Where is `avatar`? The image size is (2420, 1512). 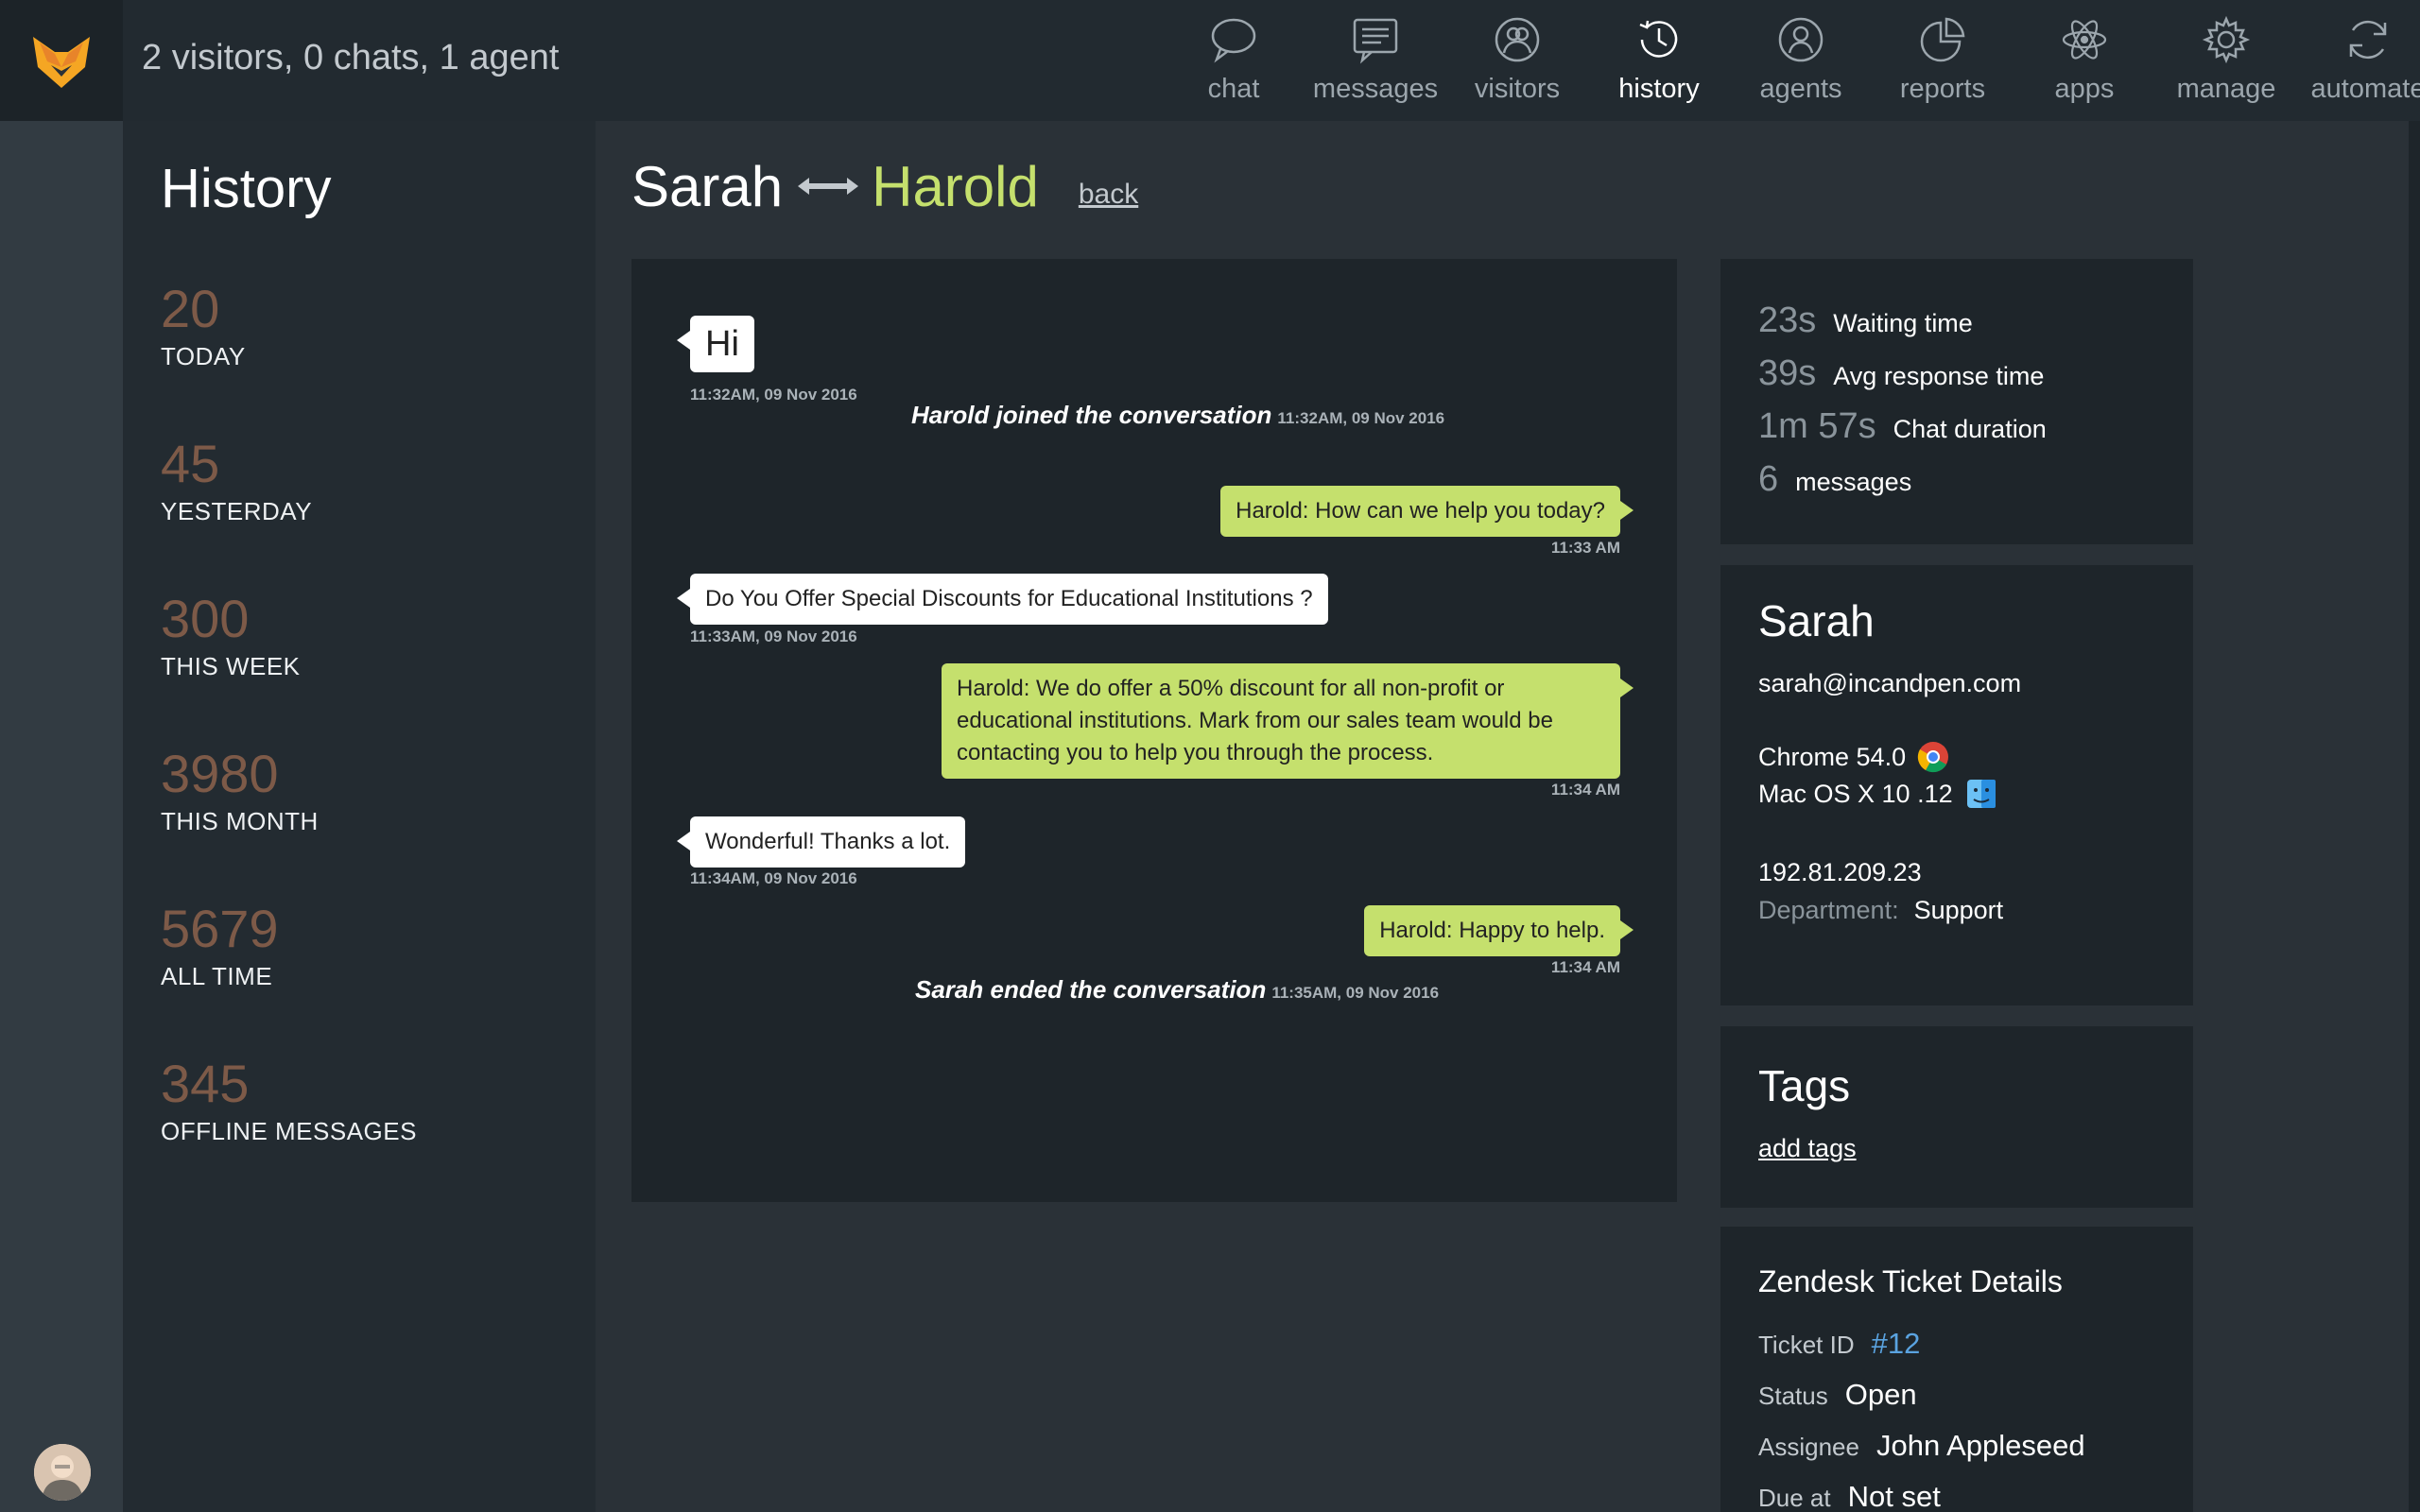
avatar is located at coordinates (63, 1472).